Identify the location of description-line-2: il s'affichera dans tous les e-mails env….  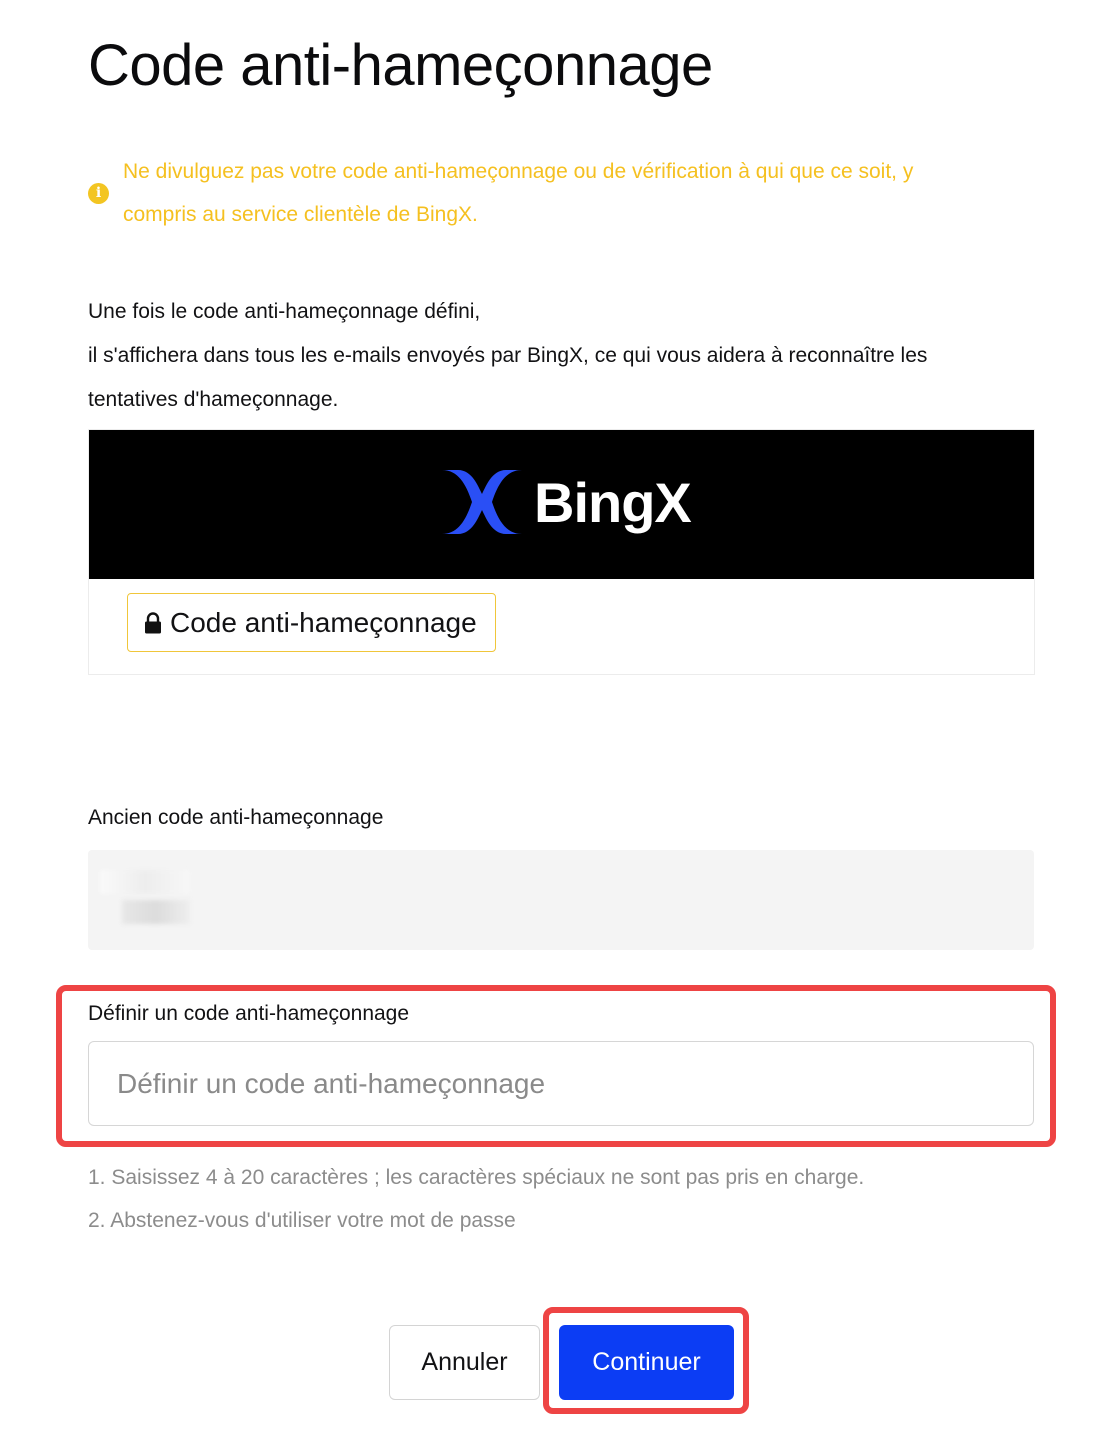
(508, 355).